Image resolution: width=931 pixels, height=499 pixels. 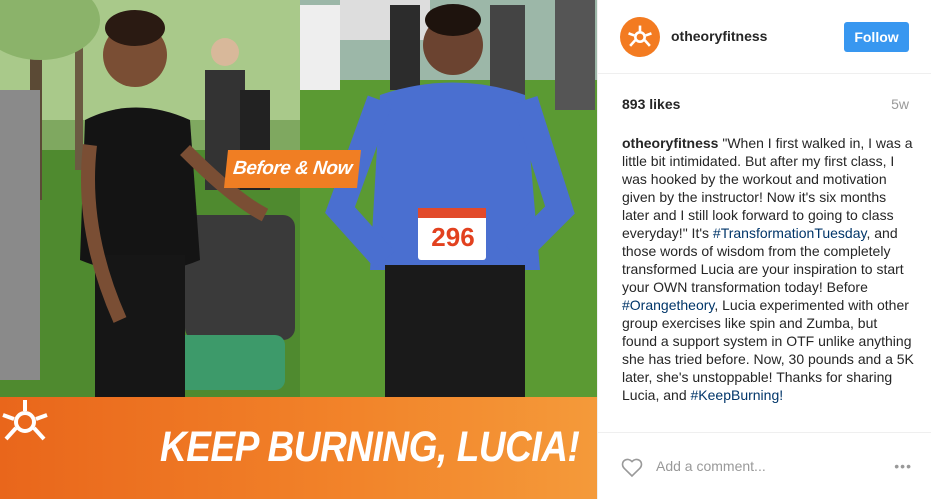 I want to click on photo-banner: KEEP BURNING, LUCIA!, so click(x=298, y=448).